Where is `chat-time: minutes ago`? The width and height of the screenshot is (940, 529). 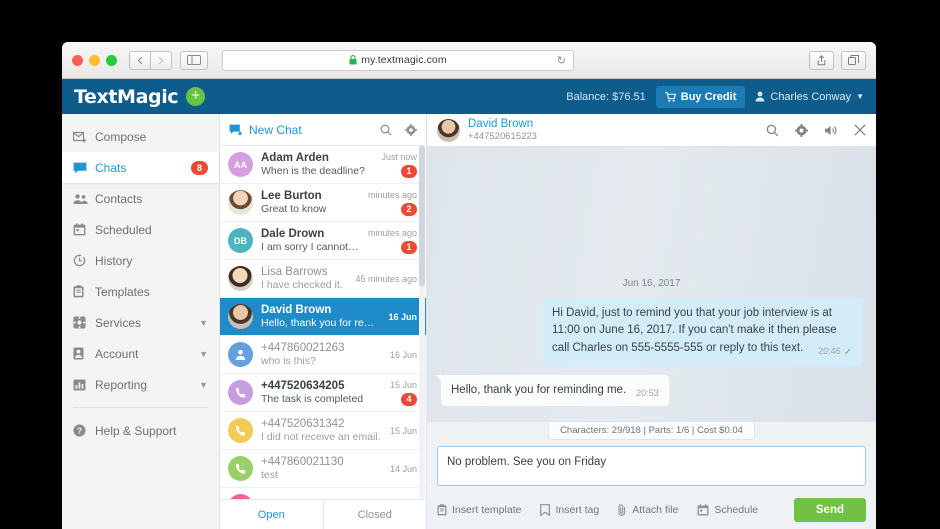
chat-time: minutes ago is located at coordinates (392, 194).